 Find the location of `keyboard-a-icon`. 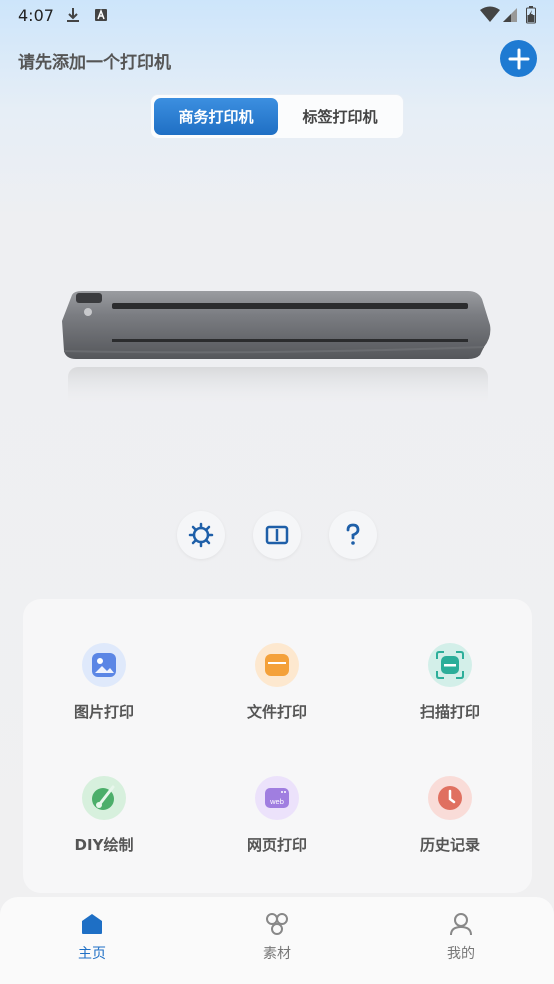

keyboard-a-icon is located at coordinates (101, 14).